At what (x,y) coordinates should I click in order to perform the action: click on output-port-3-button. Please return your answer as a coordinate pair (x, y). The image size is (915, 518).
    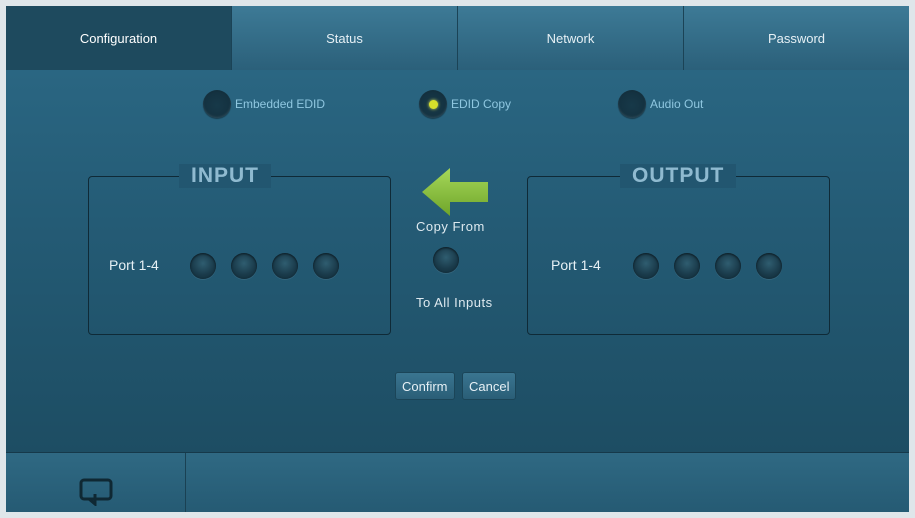
    Looking at the image, I should click on (728, 266).